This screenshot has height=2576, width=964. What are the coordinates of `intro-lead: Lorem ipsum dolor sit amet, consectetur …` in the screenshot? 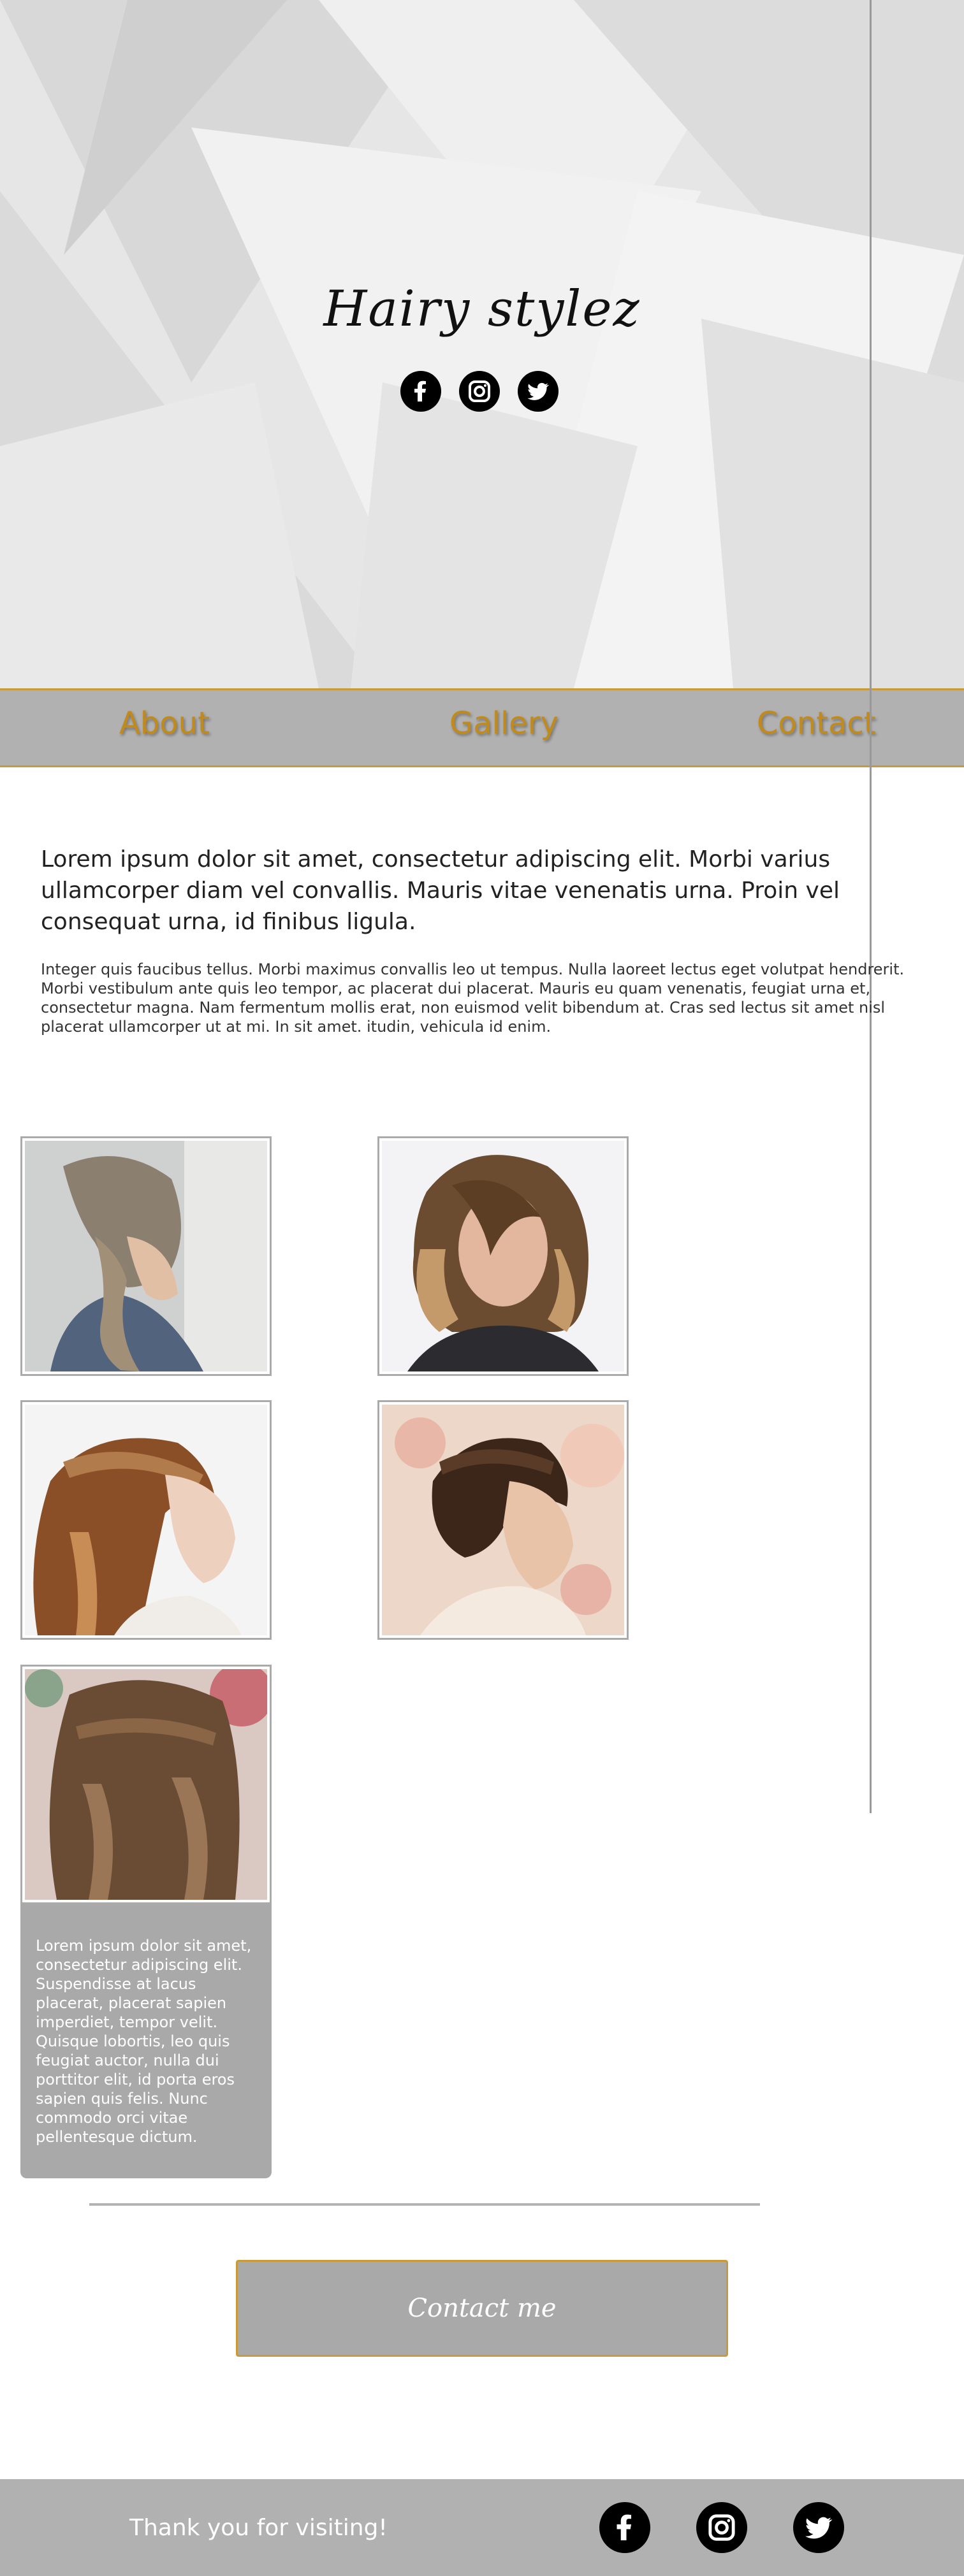 It's located at (440, 890).